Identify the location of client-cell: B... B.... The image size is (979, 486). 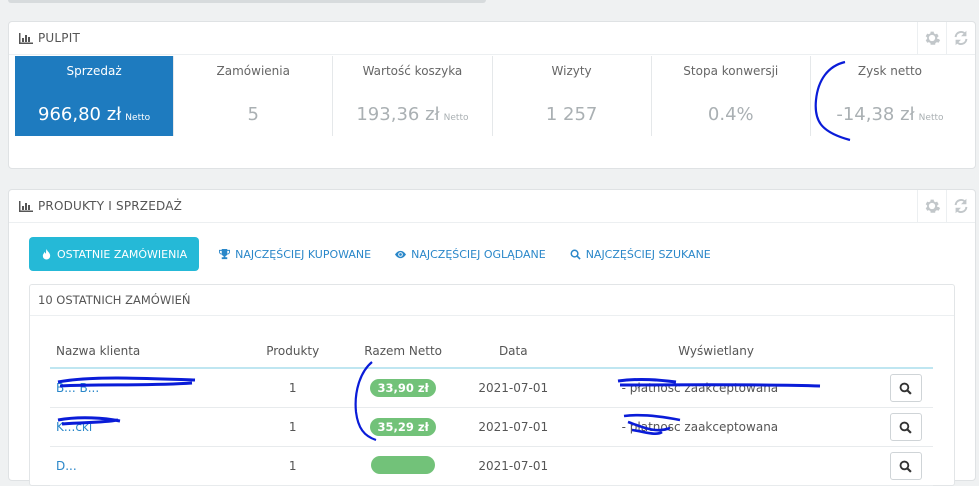
(151, 388).